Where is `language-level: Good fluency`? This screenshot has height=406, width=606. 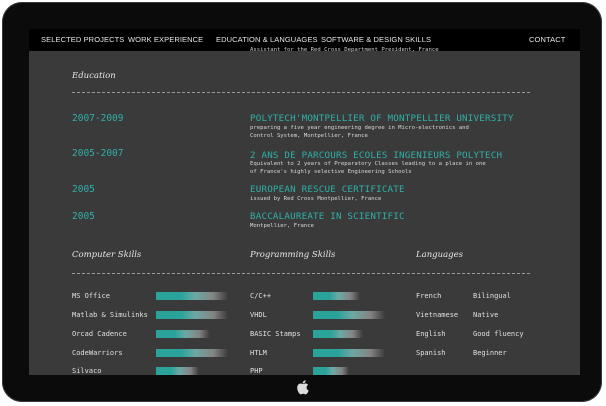 language-level: Good fluency is located at coordinates (498, 334).